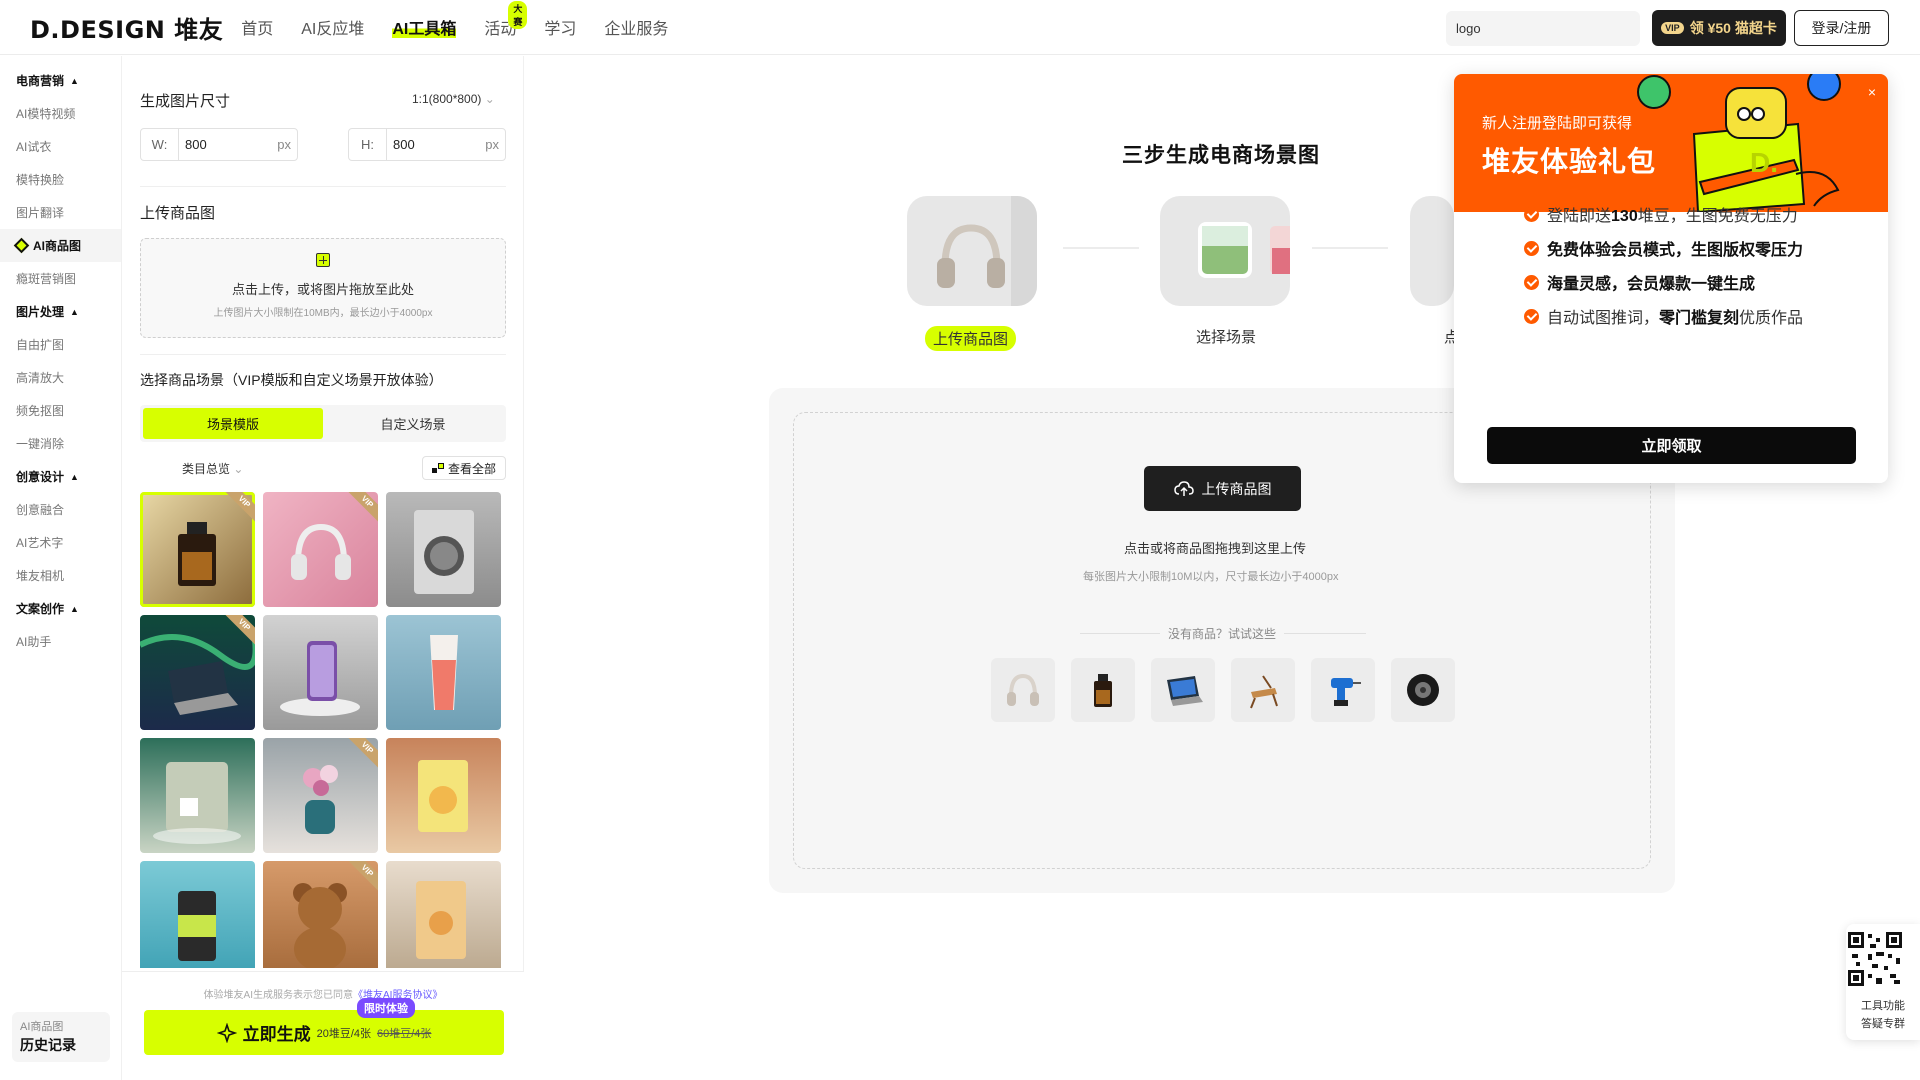 This screenshot has width=1920, height=1080. Describe the element at coordinates (126, 27) in the screenshot. I see `site-logo: D.DESIGN 堆友` at that location.